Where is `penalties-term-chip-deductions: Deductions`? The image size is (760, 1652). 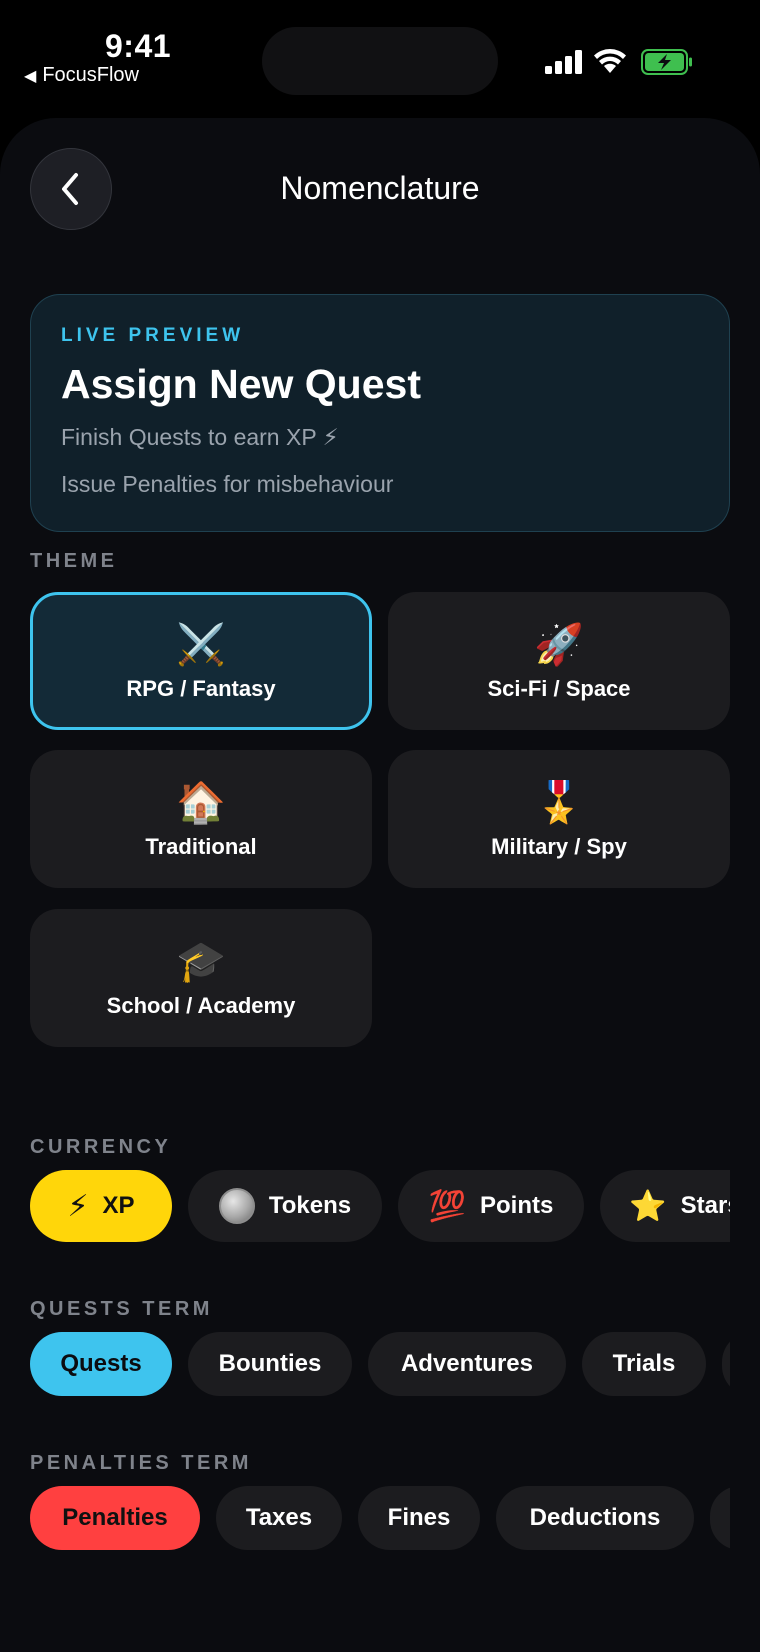
penalties-term-chip-deductions: Deductions is located at coordinates (595, 1518).